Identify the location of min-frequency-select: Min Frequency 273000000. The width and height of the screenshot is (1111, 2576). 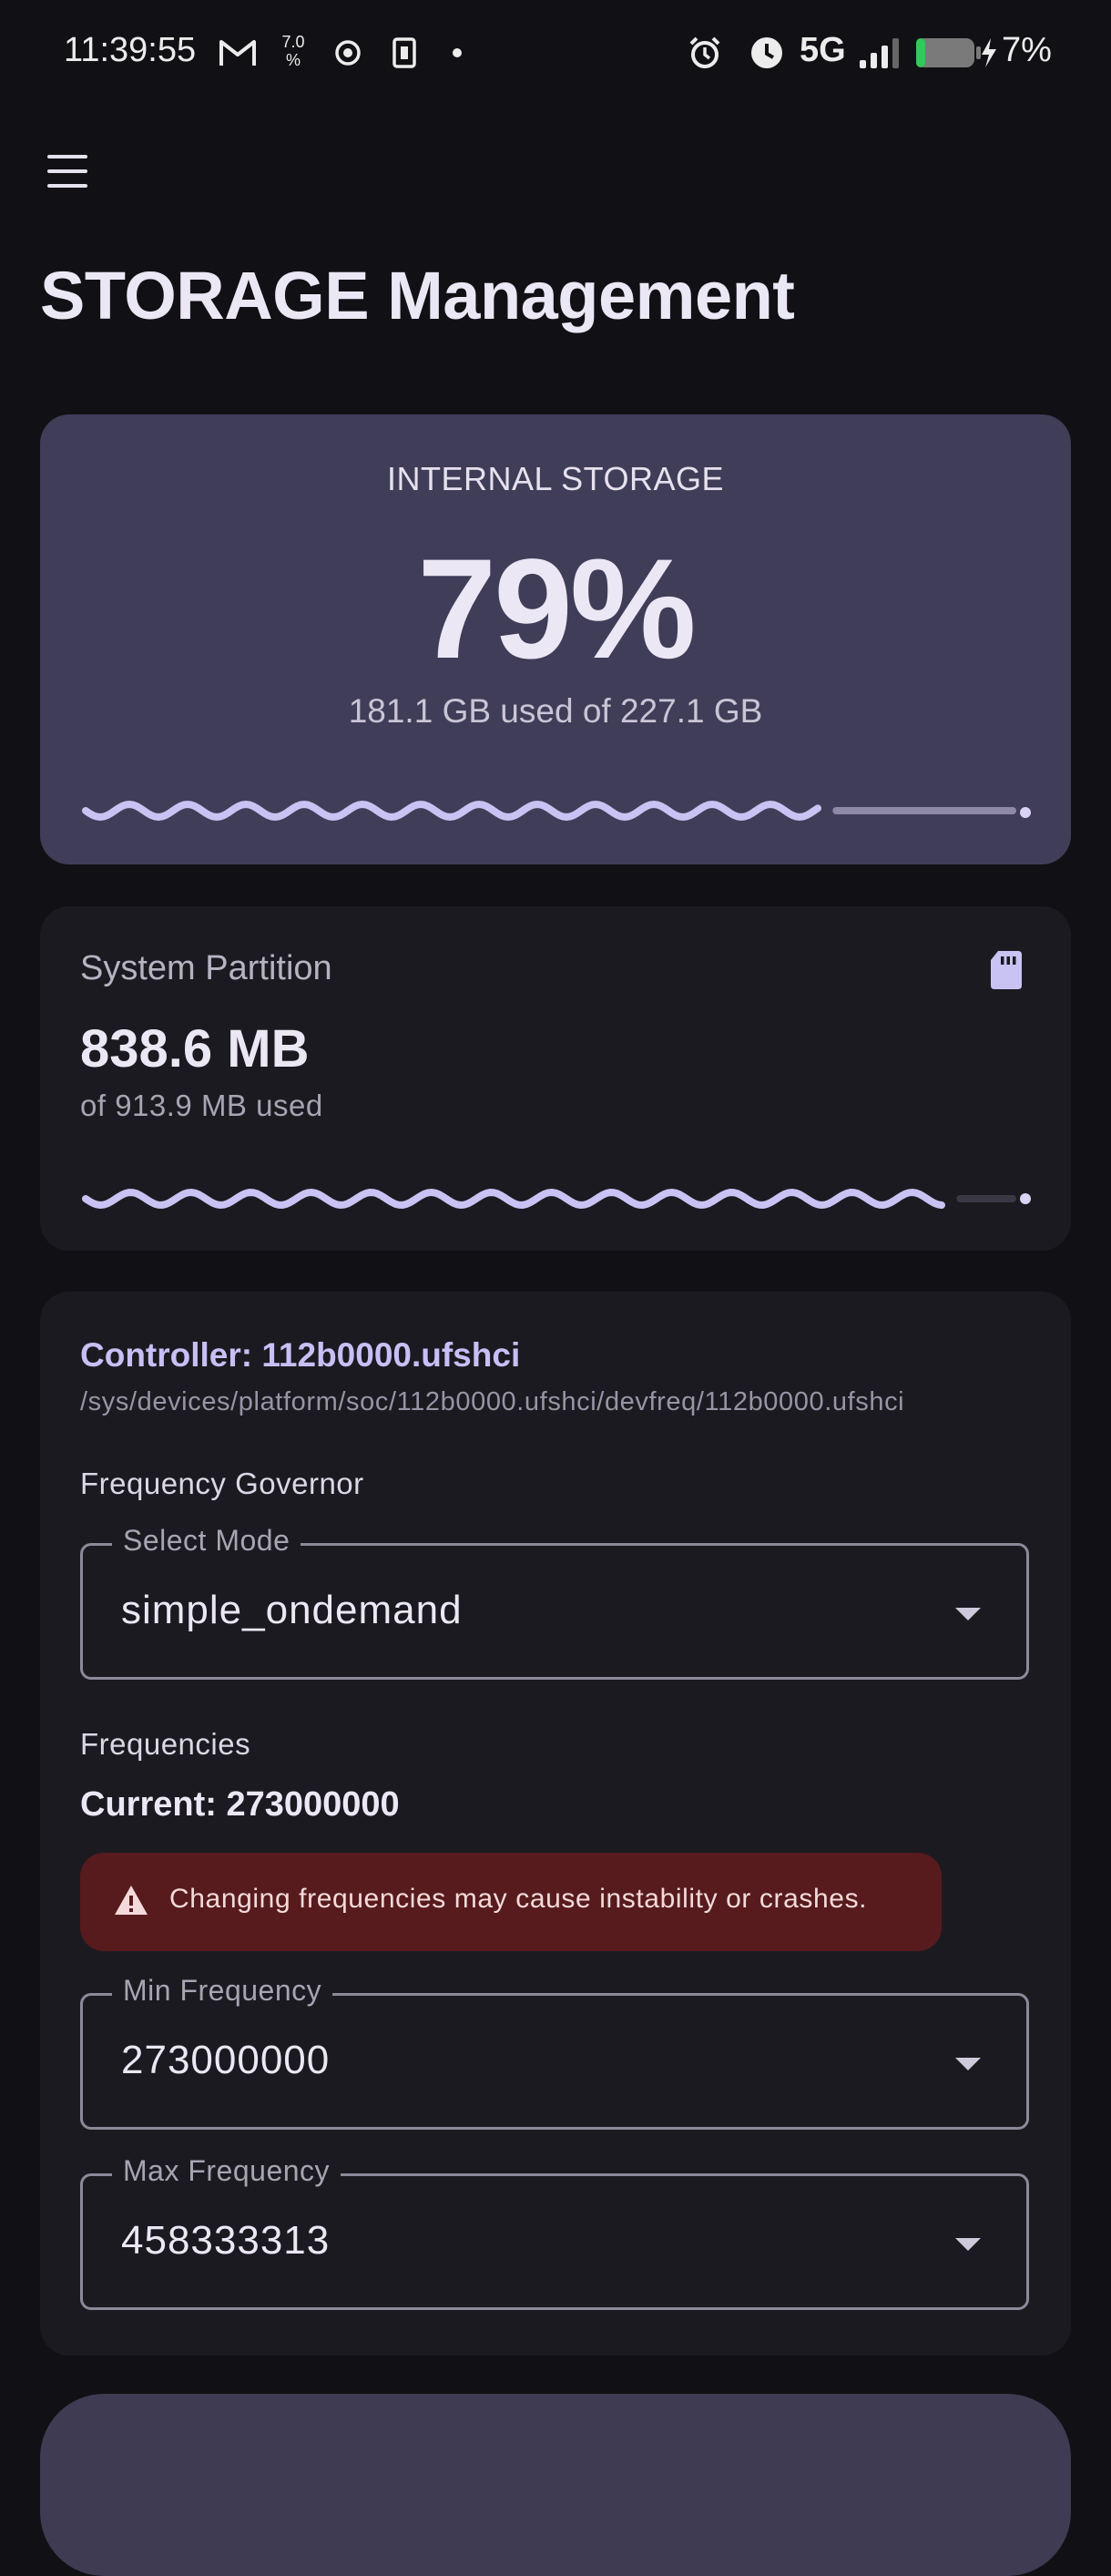
(554, 2052).